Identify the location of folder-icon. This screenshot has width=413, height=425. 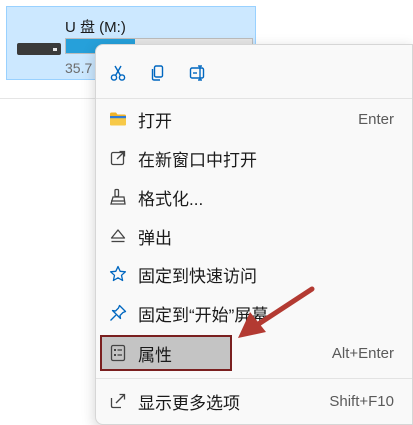
(118, 119).